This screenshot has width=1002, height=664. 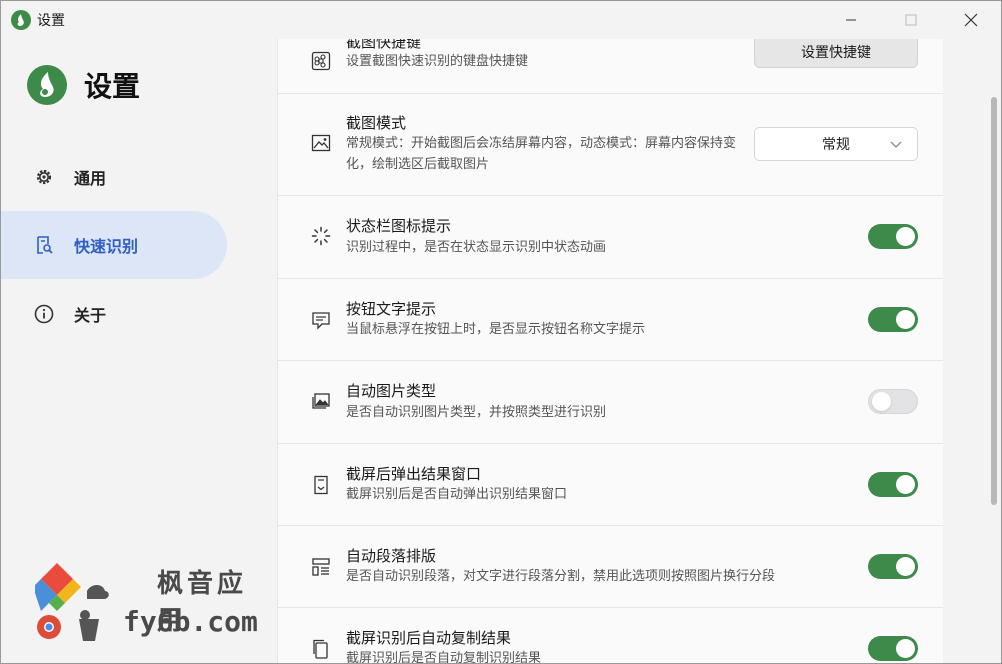 What do you see at coordinates (476, 412) in the screenshot?
I see `setting-description: 是否自动识别图片类型，并按照类型进行识别` at bounding box center [476, 412].